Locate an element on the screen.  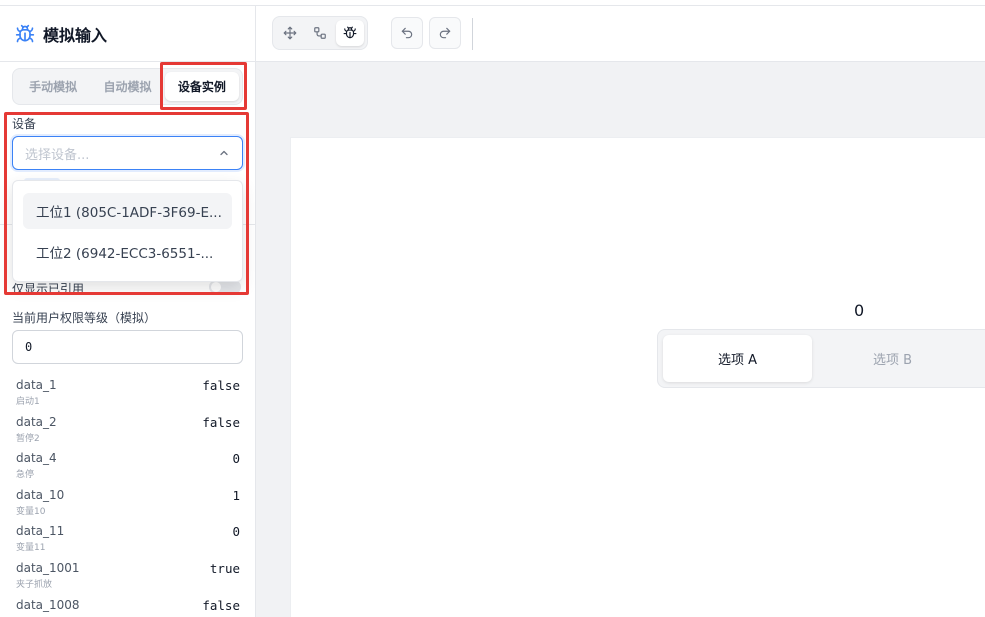
variable-name: data_1008 is located at coordinates (48, 604).